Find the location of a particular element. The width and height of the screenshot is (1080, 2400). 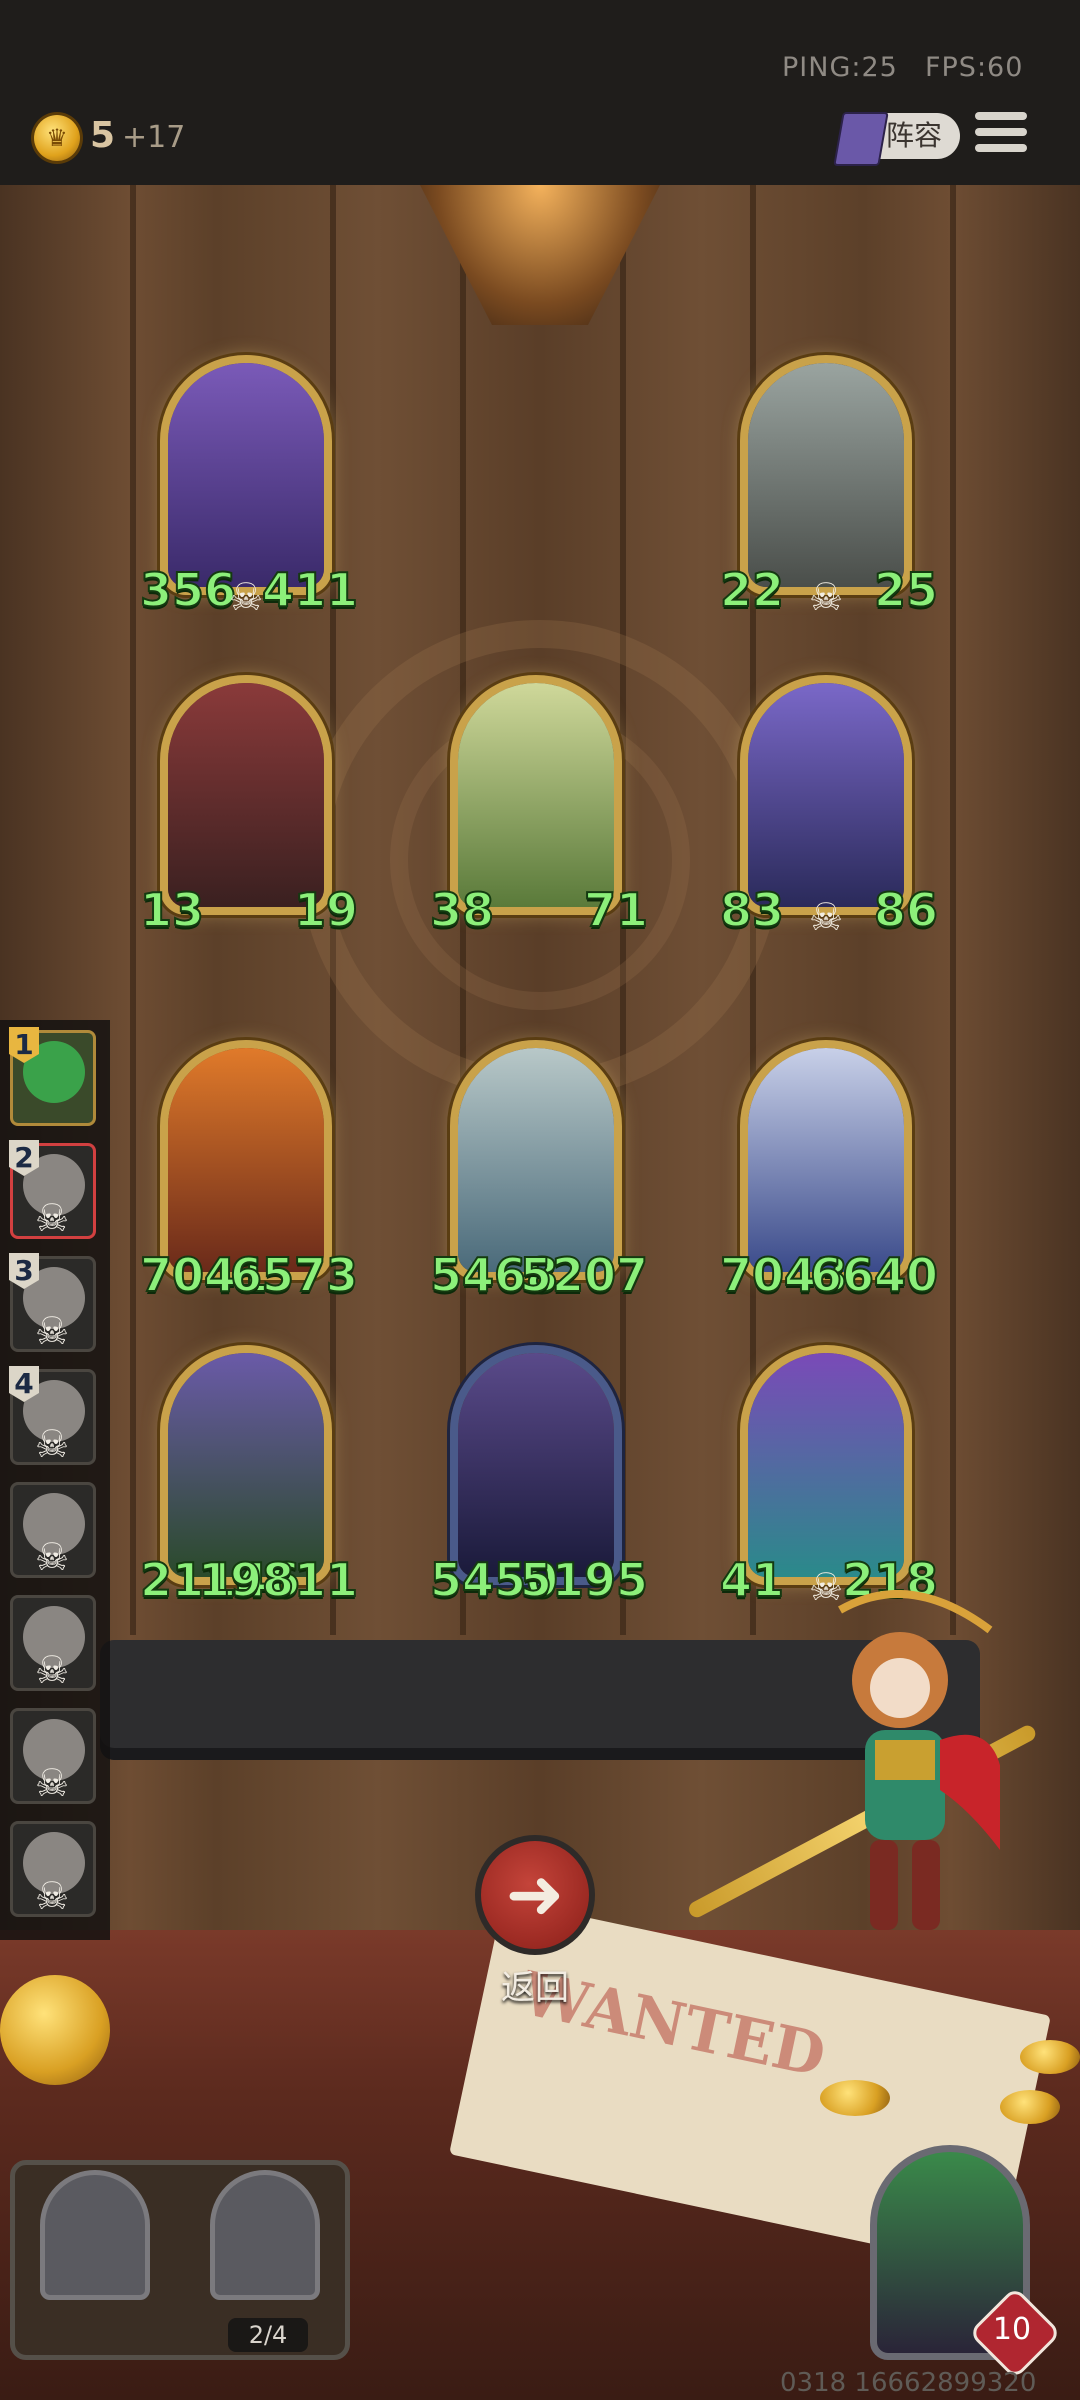

hero-card: 5468 5207 is located at coordinates (539, 1171).